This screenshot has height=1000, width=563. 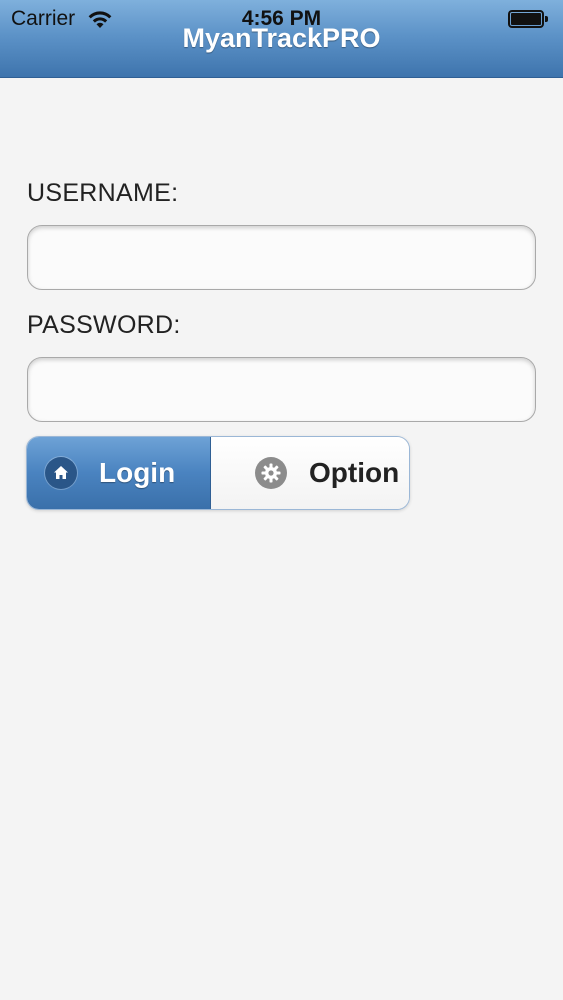 What do you see at coordinates (104, 325) in the screenshot?
I see `password-label: PASSWORD:` at bounding box center [104, 325].